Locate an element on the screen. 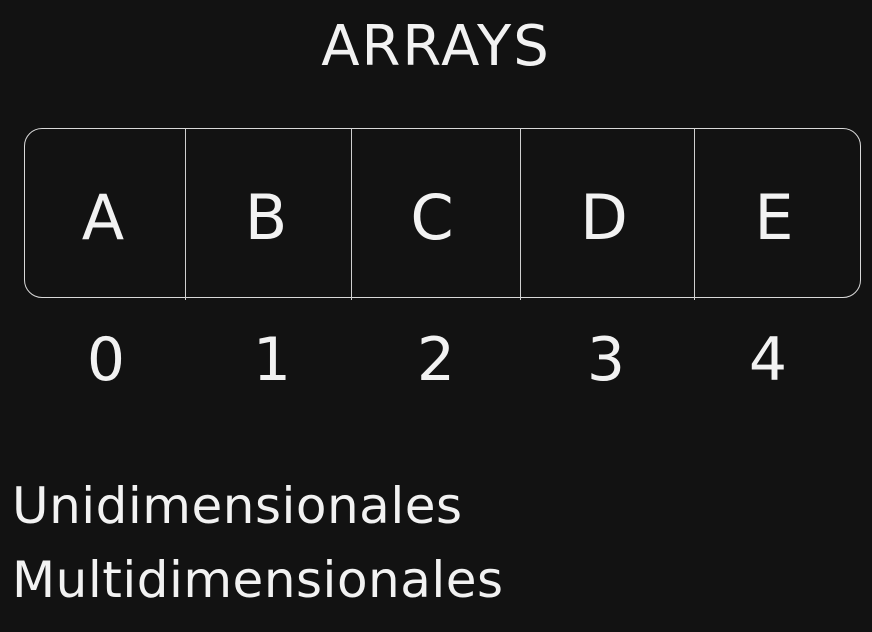 This screenshot has width=872, height=632. array-index: 1 is located at coordinates (272, 360).